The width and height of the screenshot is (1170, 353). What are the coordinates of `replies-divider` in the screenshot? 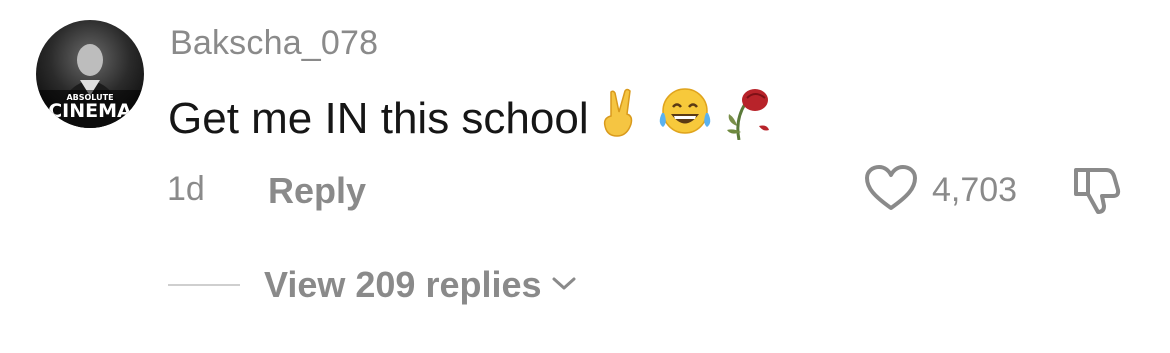 It's located at (204, 285).